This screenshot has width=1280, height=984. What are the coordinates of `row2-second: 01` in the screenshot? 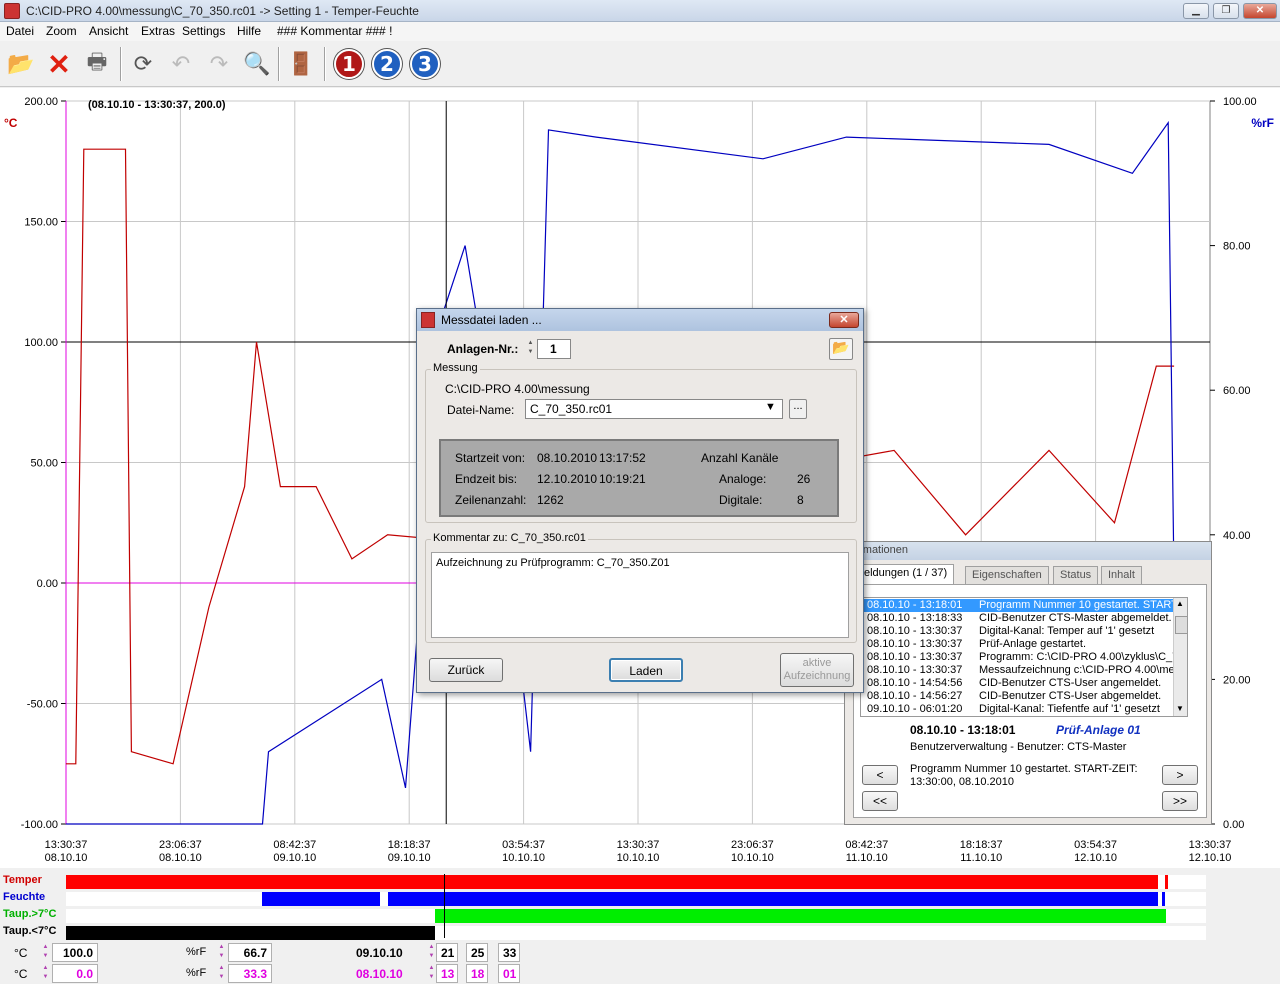 It's located at (509, 973).